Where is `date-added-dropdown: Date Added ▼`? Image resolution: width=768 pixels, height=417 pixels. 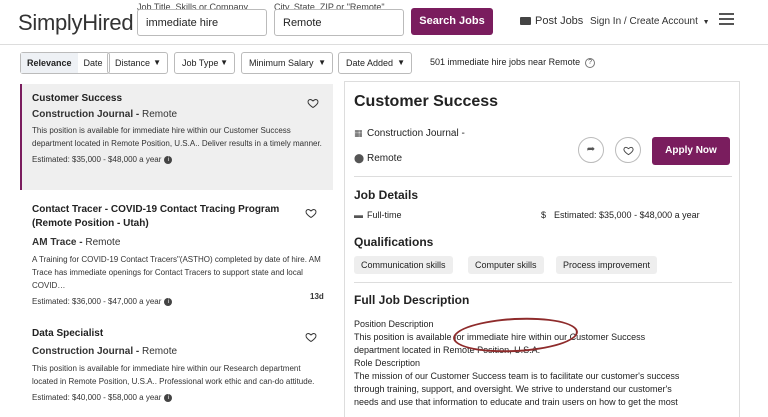 date-added-dropdown: Date Added ▼ is located at coordinates (375, 63).